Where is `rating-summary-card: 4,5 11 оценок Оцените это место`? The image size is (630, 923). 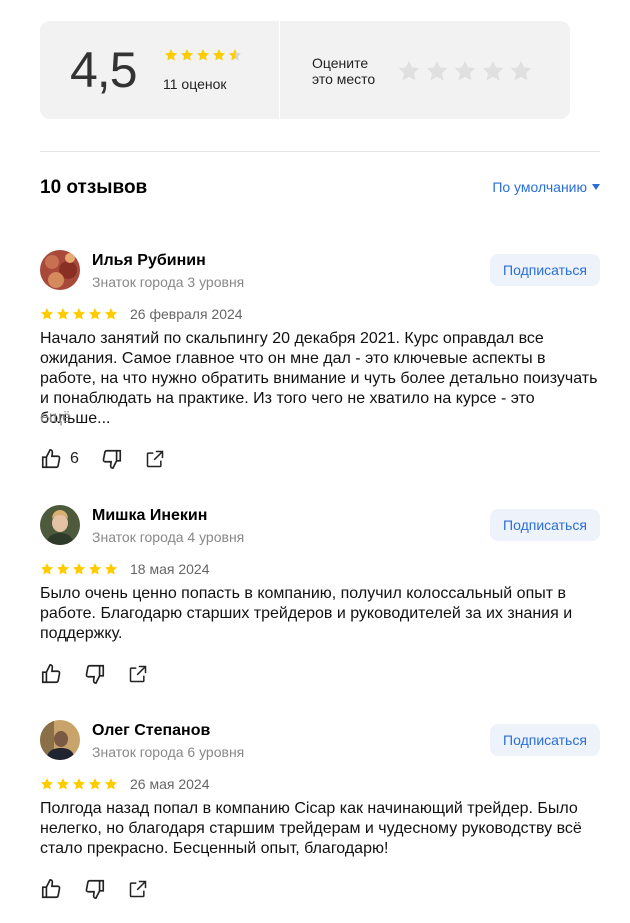 rating-summary-card: 4,5 11 оценок Оцените это место is located at coordinates (305, 70).